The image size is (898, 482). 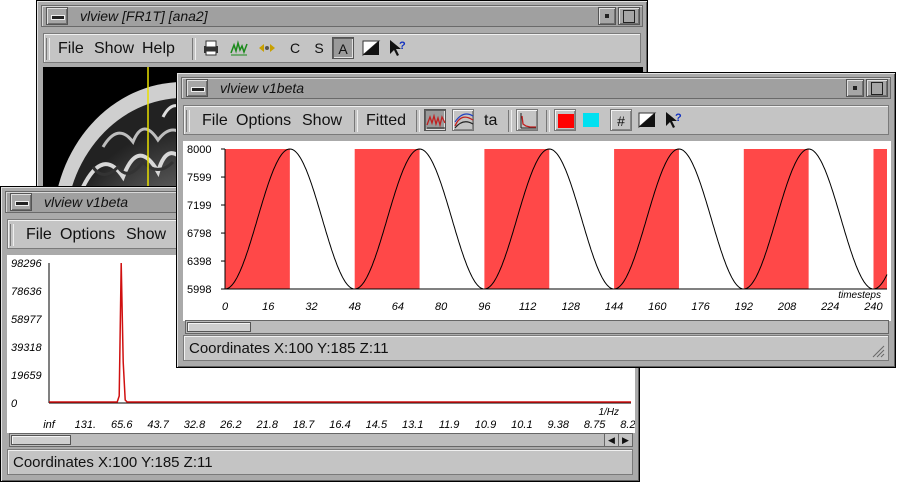 What do you see at coordinates (377, 425) in the screenshot?
I see `x-tick-label: 14.5` at bounding box center [377, 425].